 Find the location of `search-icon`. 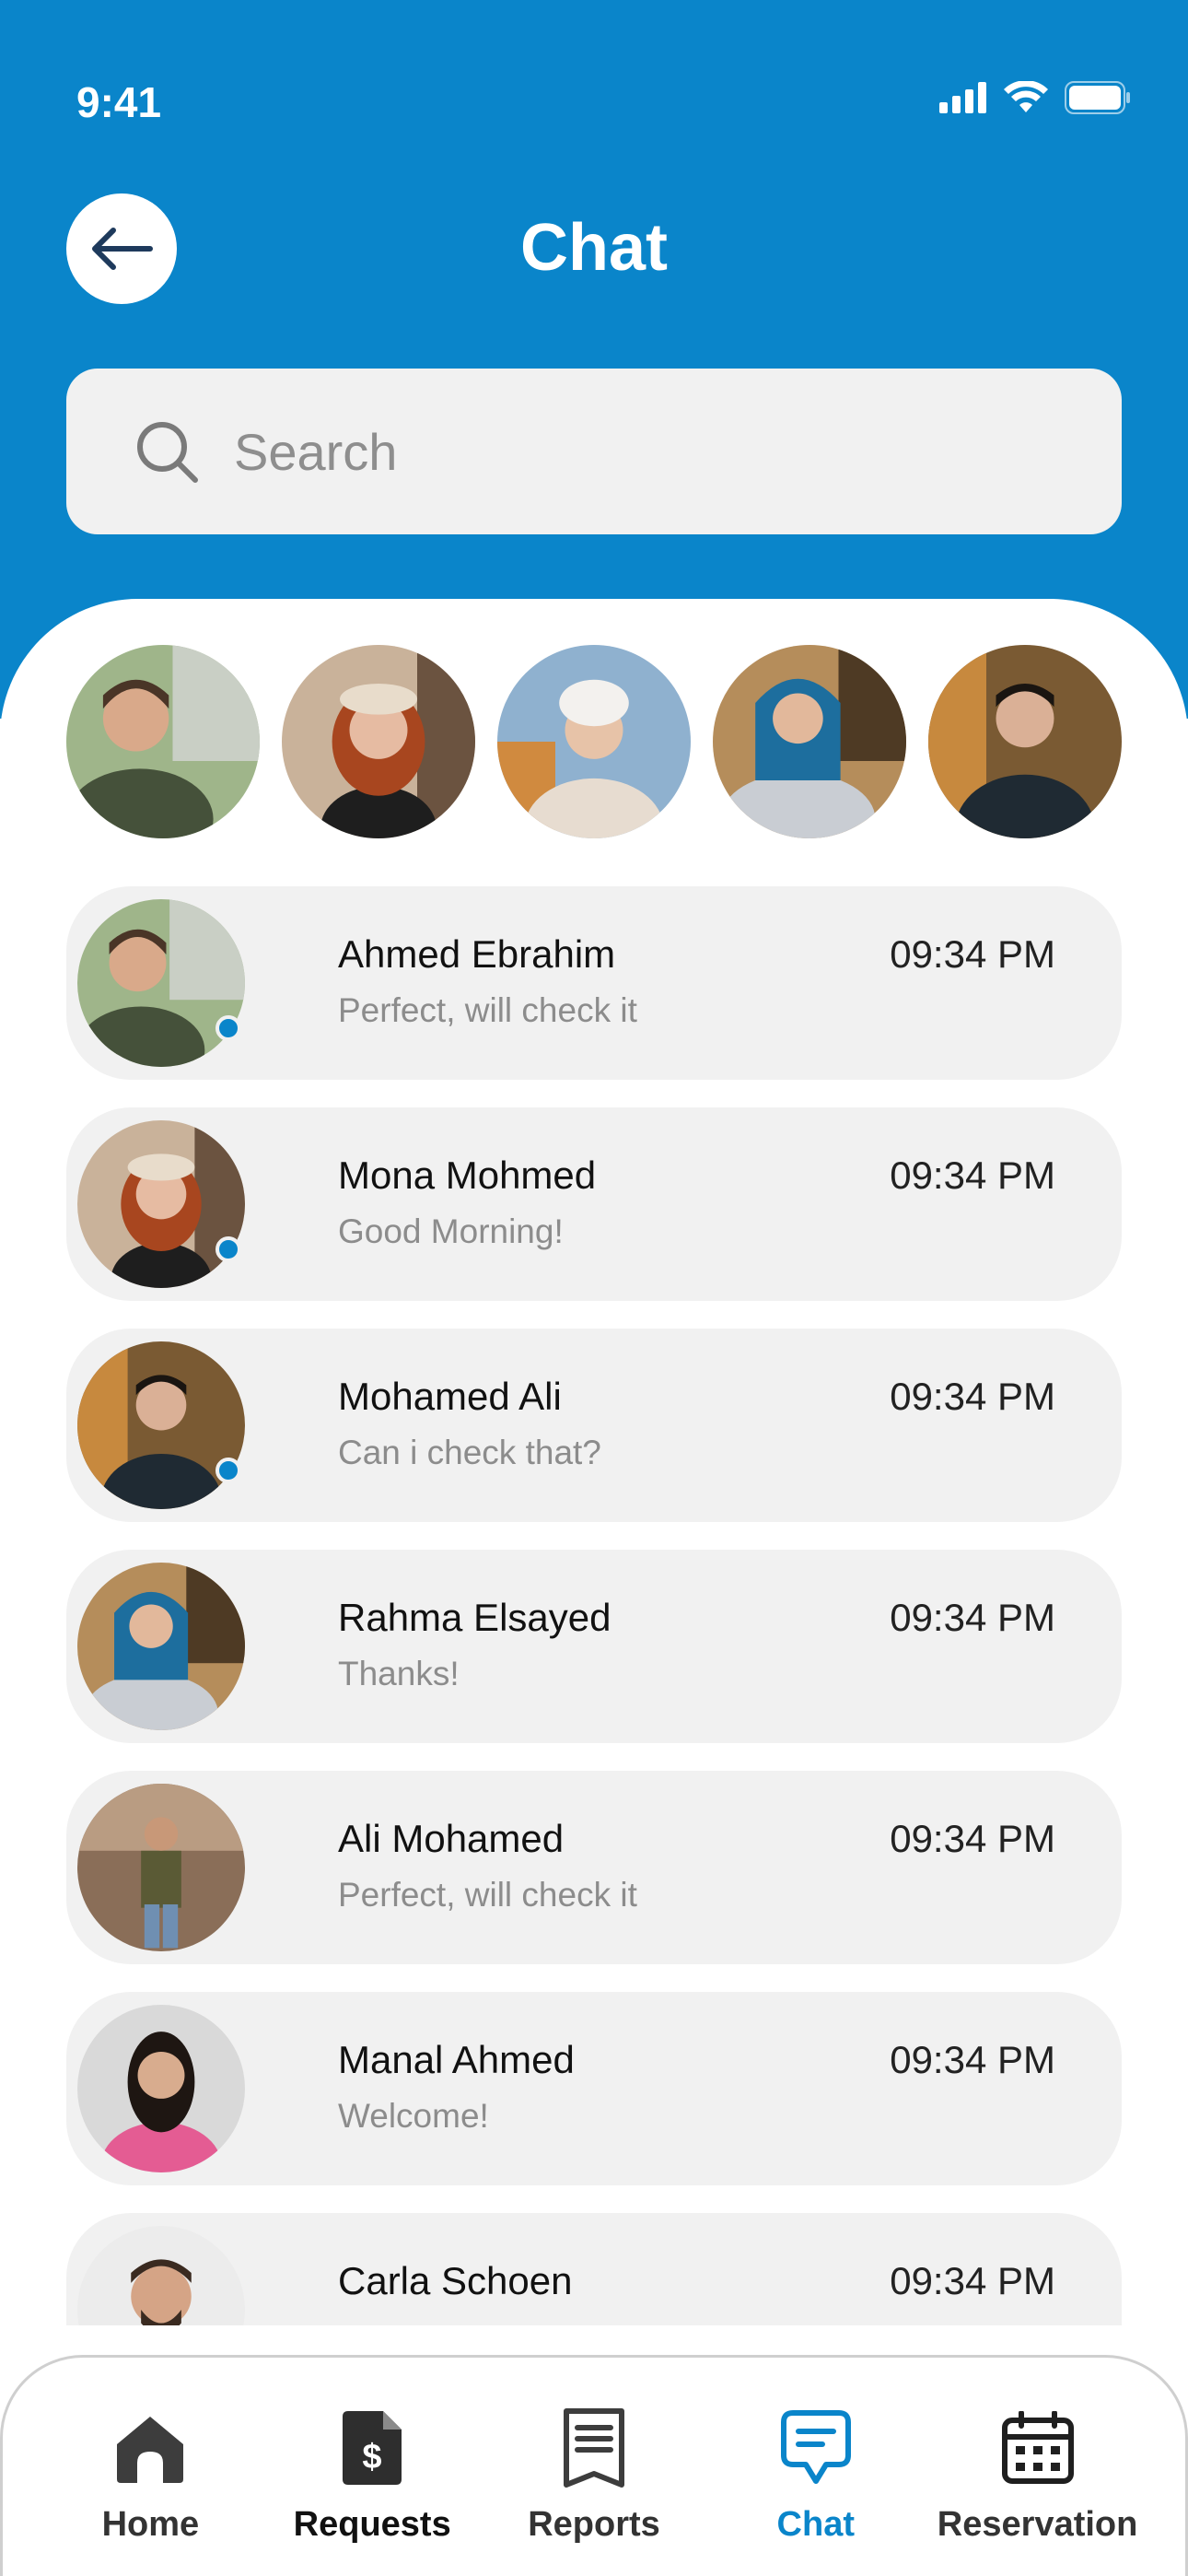

search-icon is located at coordinates (167, 452).